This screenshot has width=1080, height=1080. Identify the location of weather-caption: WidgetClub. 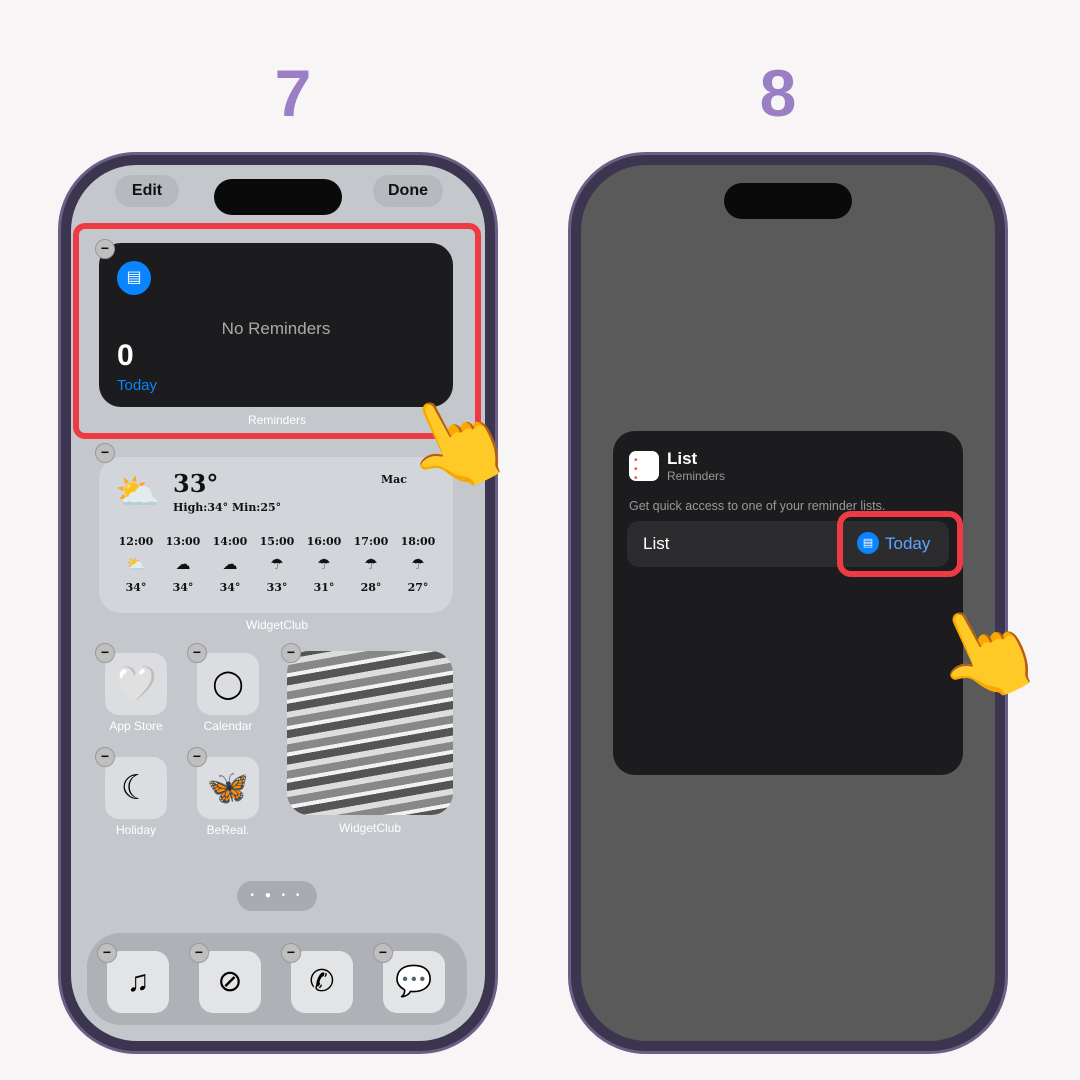
(277, 625).